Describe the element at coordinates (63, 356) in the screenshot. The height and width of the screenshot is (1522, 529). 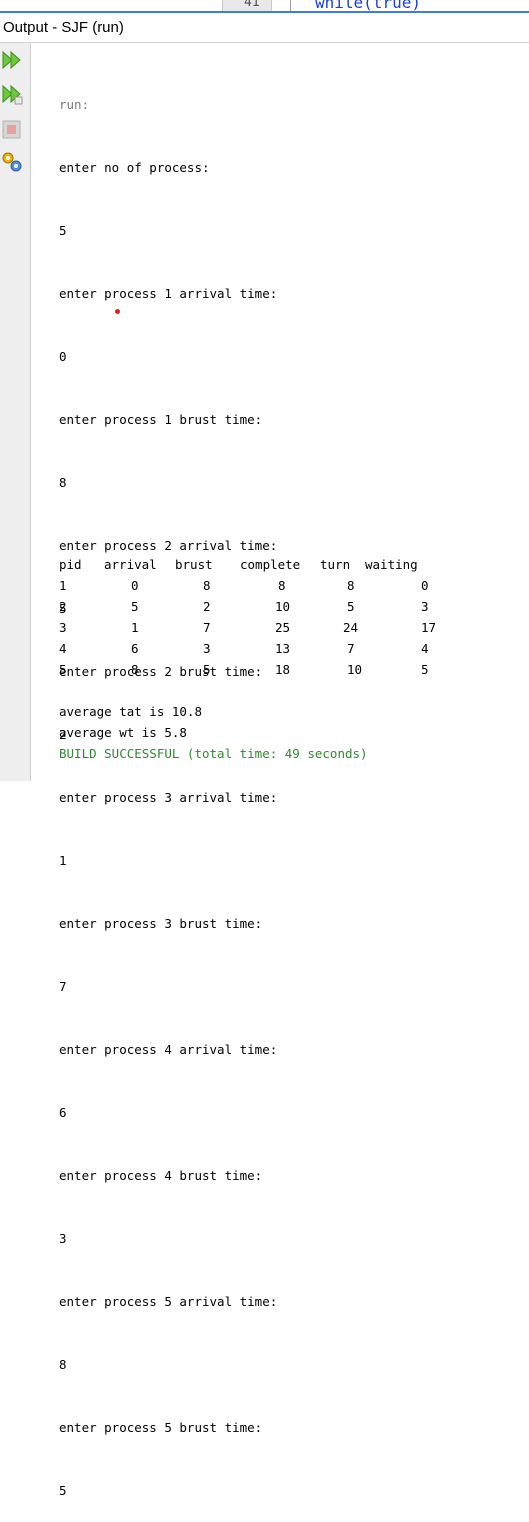
I see `output-line: 0` at that location.